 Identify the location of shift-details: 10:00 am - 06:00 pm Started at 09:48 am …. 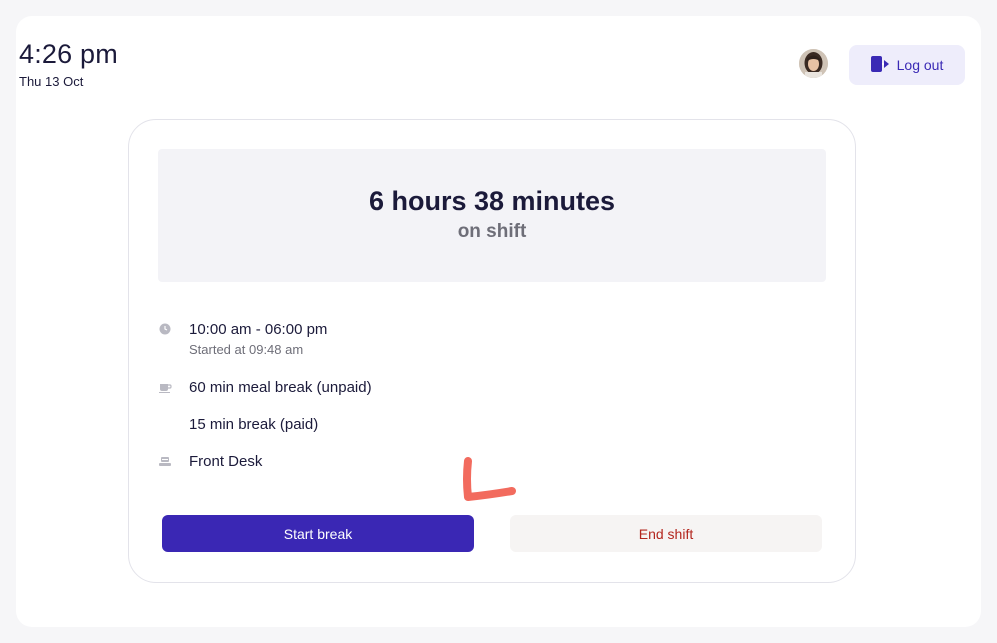
(459, 396).